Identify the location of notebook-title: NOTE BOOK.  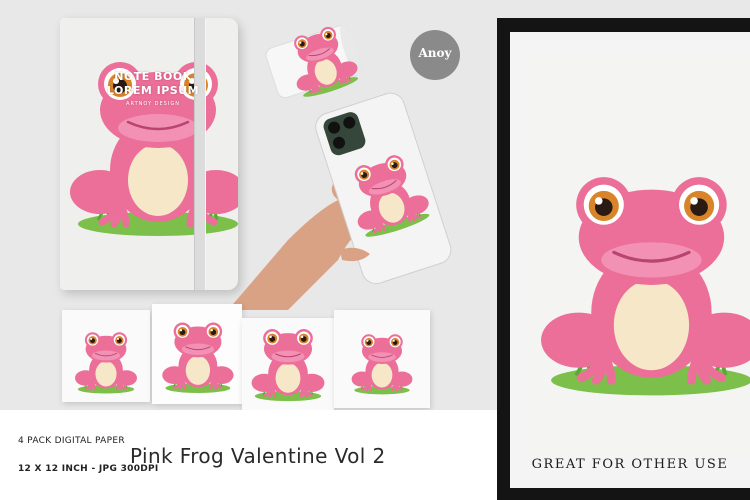
(153, 76).